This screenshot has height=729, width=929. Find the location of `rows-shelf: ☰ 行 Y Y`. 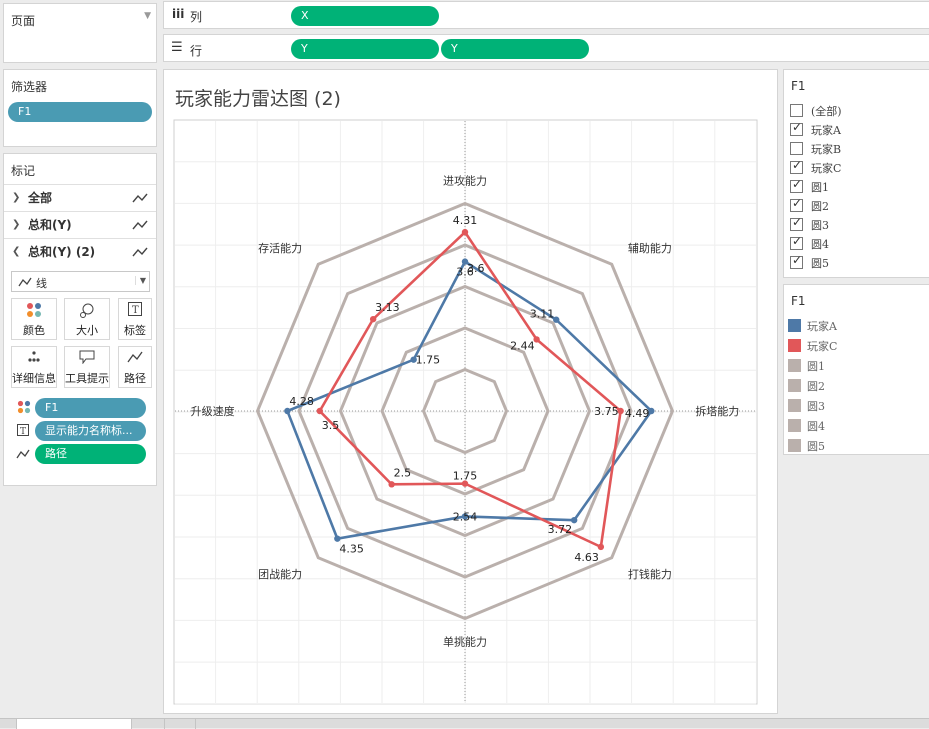

rows-shelf: ☰ 行 Y Y is located at coordinates (546, 48).